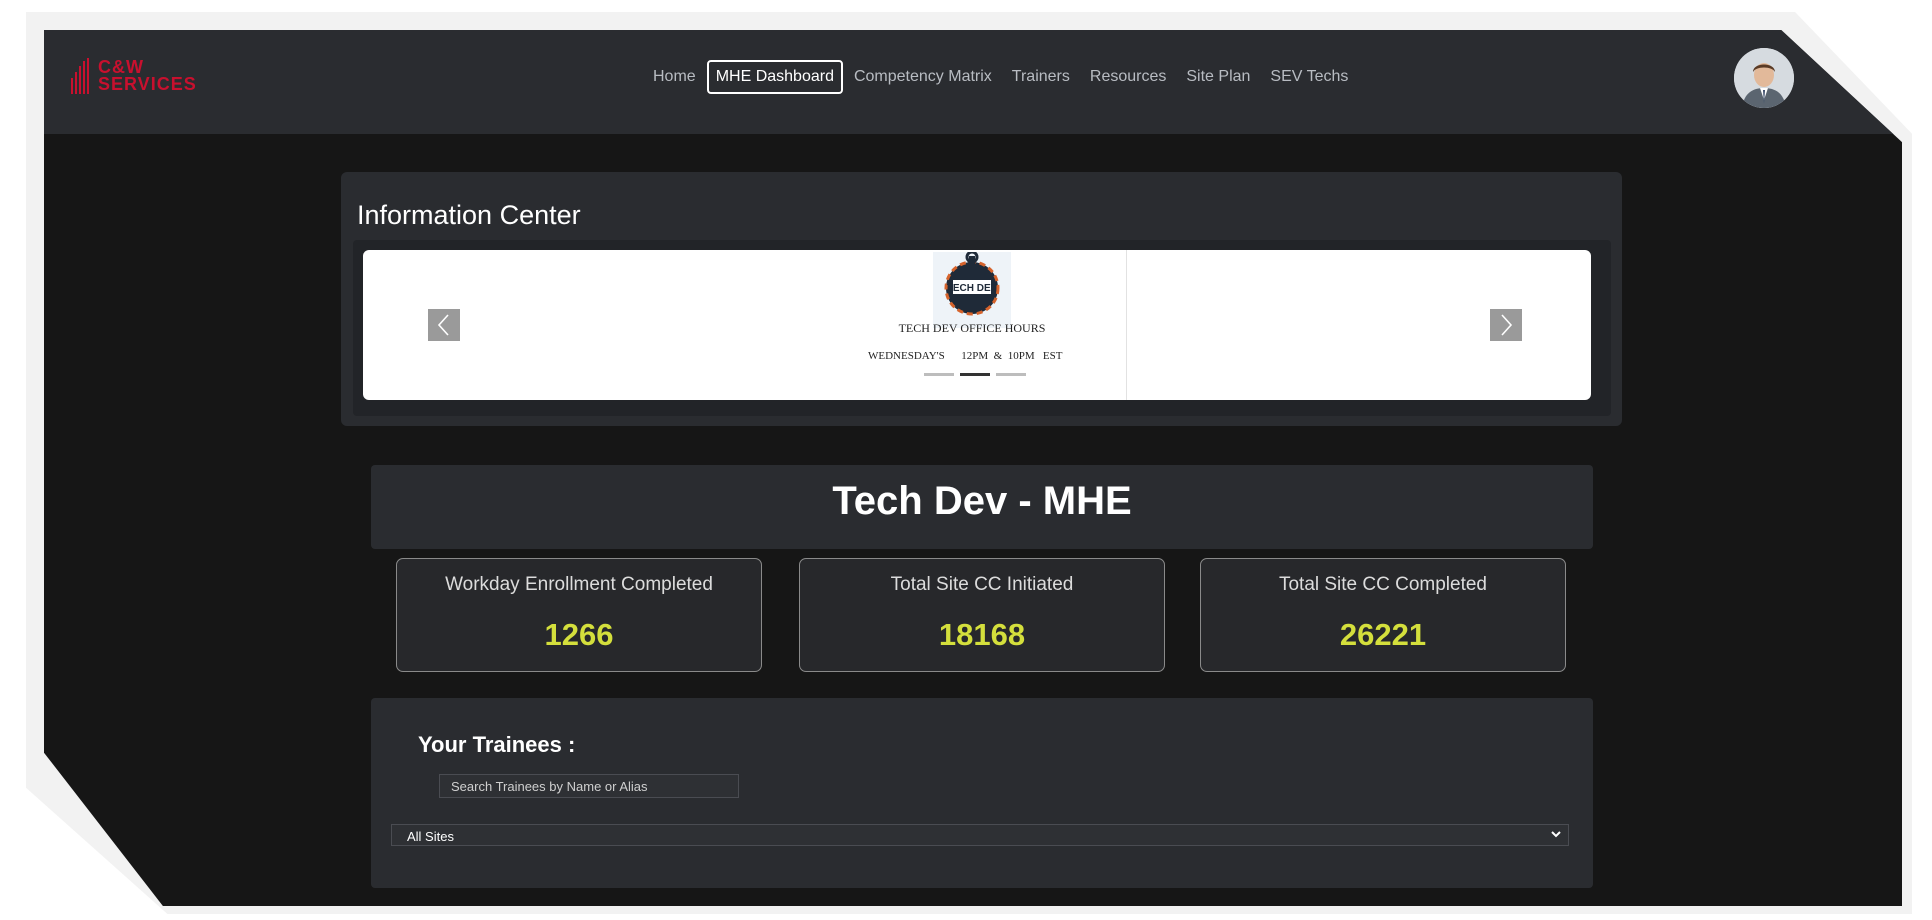 This screenshot has width=1932, height=920. What do you see at coordinates (674, 77) in the screenshot?
I see `nav-home: Home` at bounding box center [674, 77].